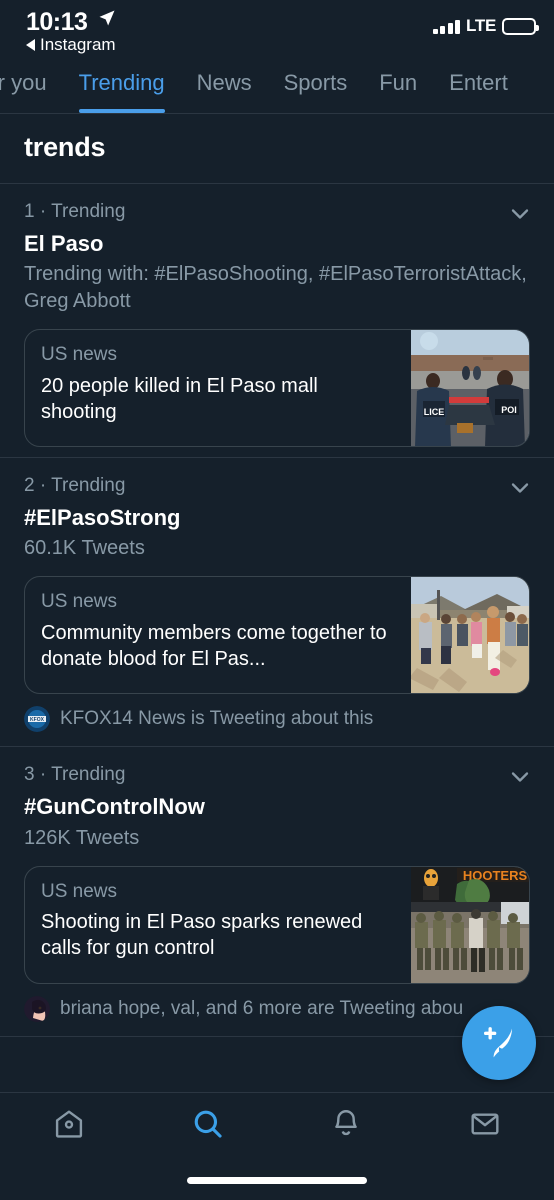 This screenshot has height=1200, width=554. Describe the element at coordinates (470, 635) in the screenshot. I see `blood-donation-line-photo` at that location.